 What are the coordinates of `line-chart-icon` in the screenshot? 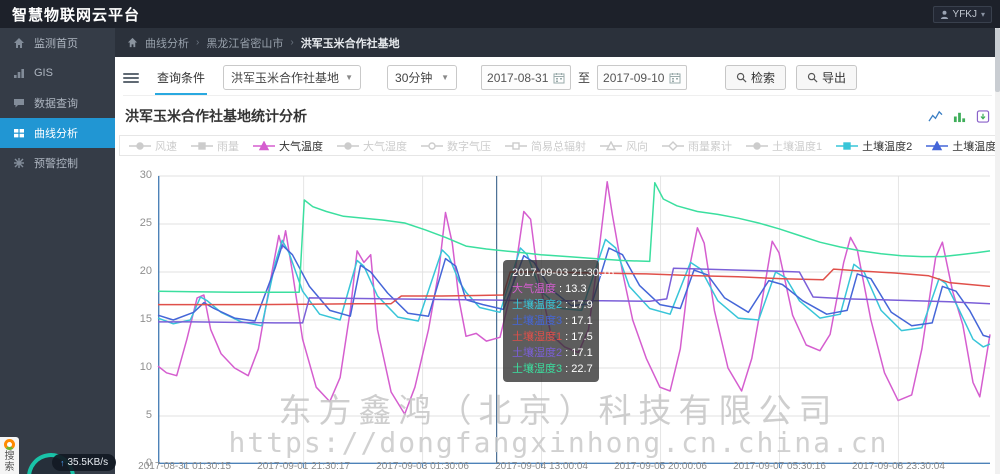 It's located at (935, 116).